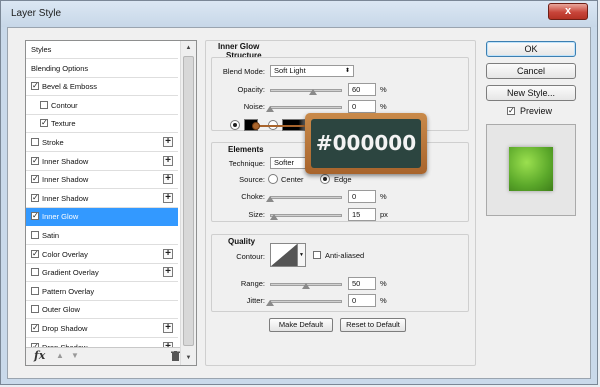  What do you see at coordinates (306, 301) in the screenshot?
I see `jitter-slider` at bounding box center [306, 301].